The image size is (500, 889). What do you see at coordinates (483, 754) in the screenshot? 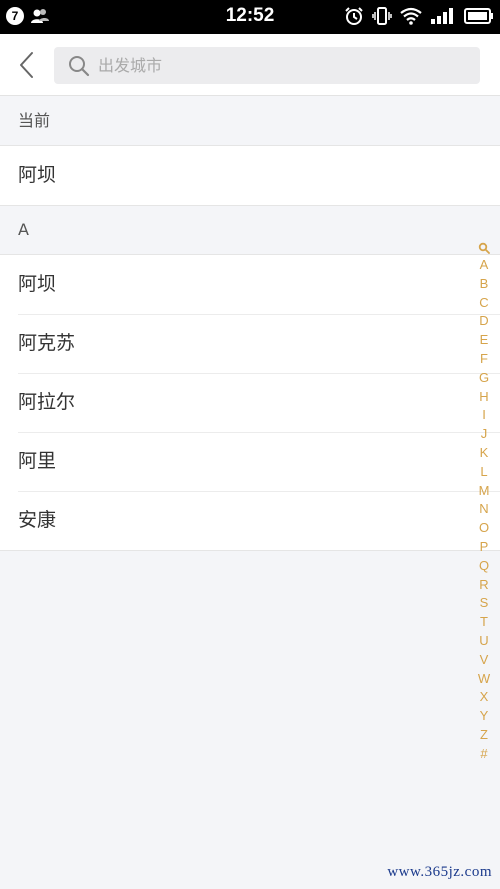
I see `index-letter: #` at bounding box center [483, 754].